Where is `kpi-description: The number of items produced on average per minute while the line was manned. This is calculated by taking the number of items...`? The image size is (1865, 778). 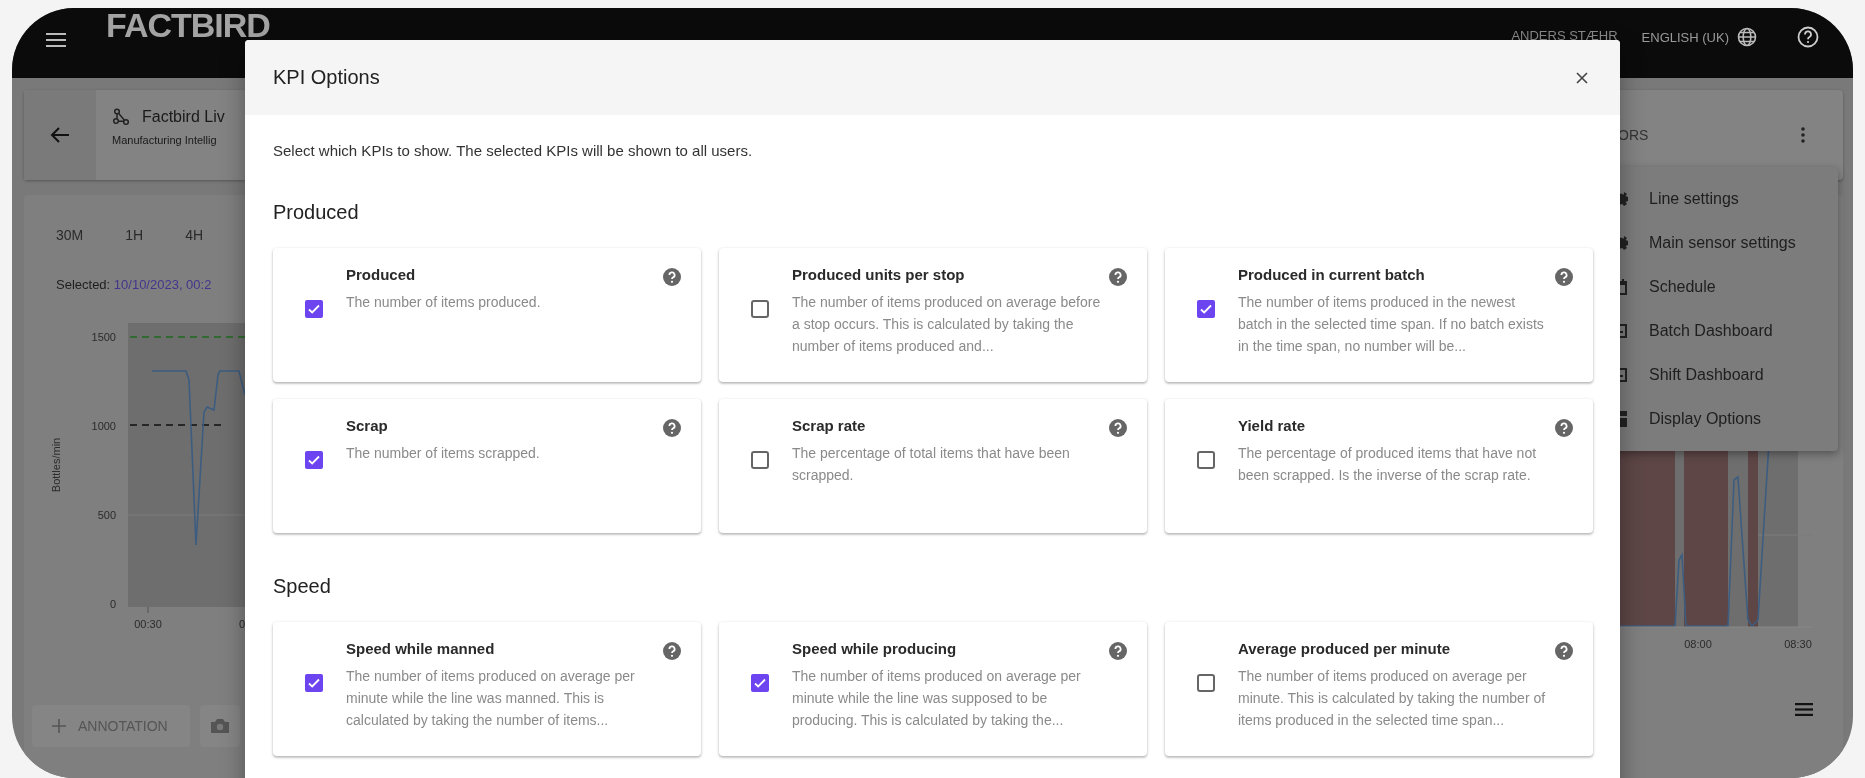 kpi-description: The number of items produced on average per minute while the line was manned. This is calculated by taking the number of items... is located at coordinates (491, 698).